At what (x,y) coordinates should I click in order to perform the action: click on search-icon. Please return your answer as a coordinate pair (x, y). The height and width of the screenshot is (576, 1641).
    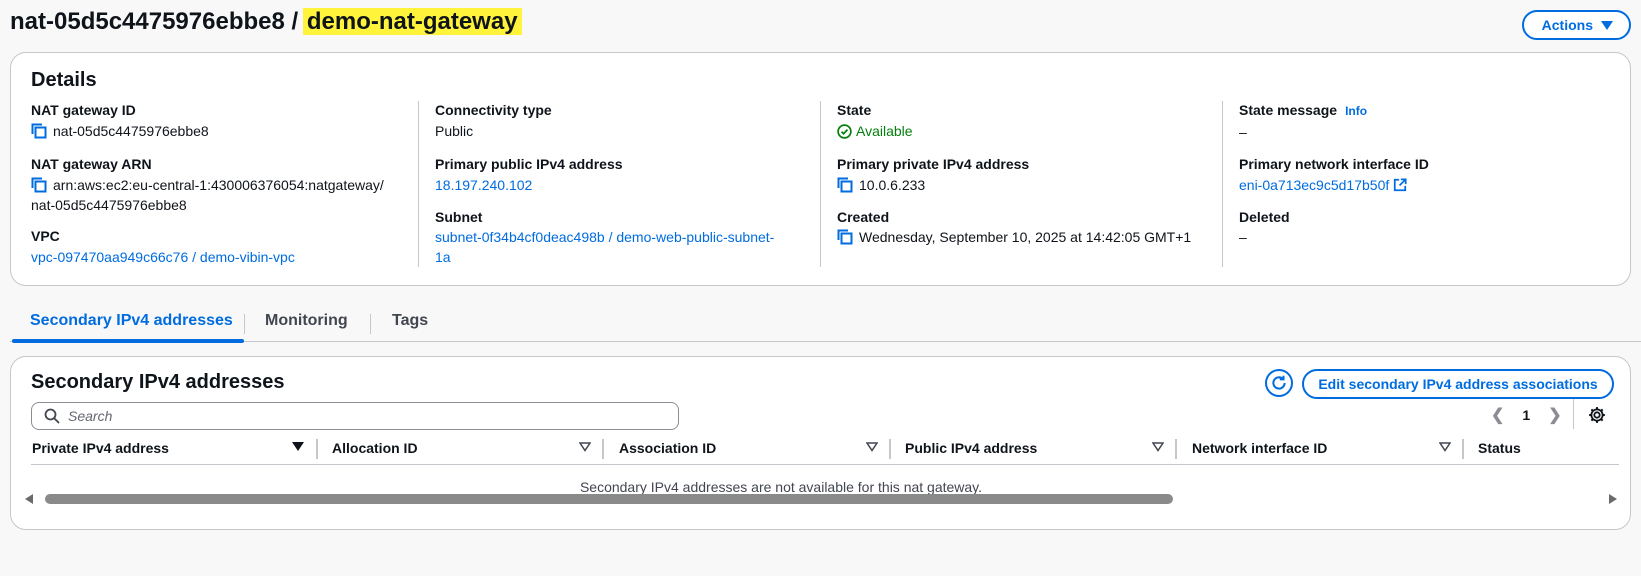
    Looking at the image, I should click on (52, 416).